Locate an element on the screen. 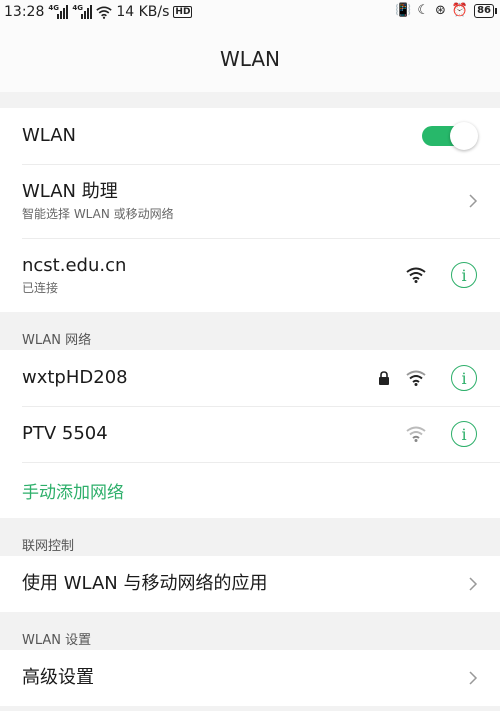  network-row-ptv5504: PTV 5504 i is located at coordinates (250, 434).